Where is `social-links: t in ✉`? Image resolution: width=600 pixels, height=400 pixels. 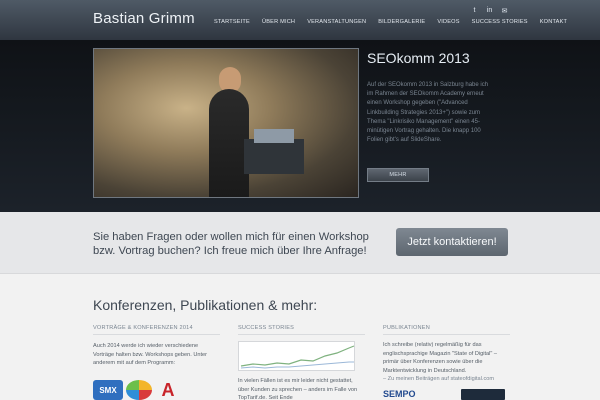
social-links: t in ✉ is located at coordinates (489, 10).